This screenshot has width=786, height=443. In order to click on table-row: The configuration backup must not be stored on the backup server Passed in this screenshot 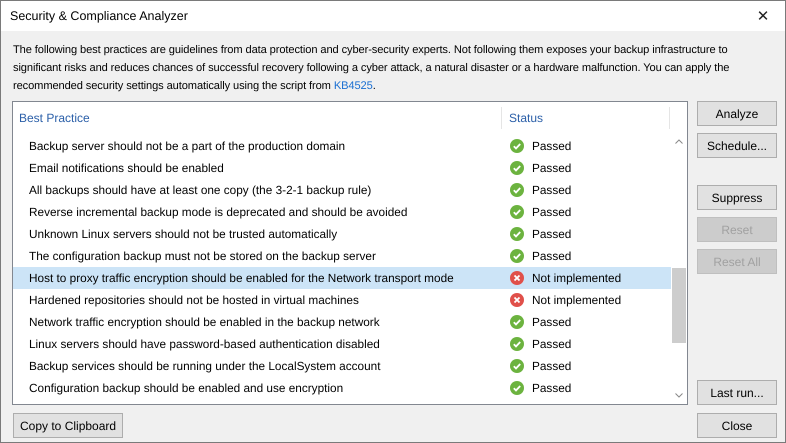, I will do `click(342, 256)`.